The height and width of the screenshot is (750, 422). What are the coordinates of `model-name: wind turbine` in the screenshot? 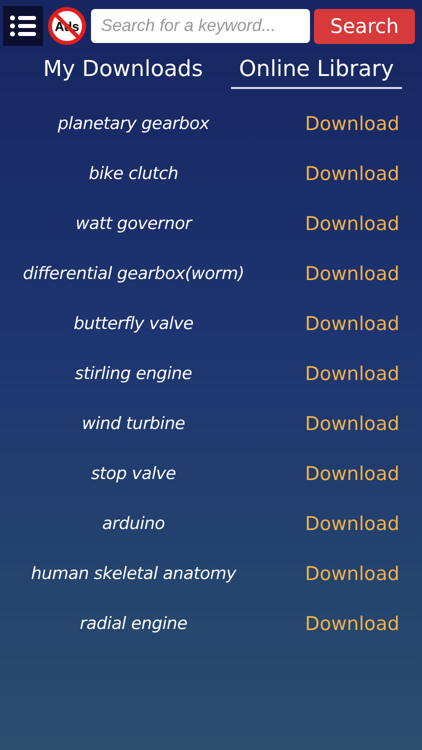 It's located at (133, 424).